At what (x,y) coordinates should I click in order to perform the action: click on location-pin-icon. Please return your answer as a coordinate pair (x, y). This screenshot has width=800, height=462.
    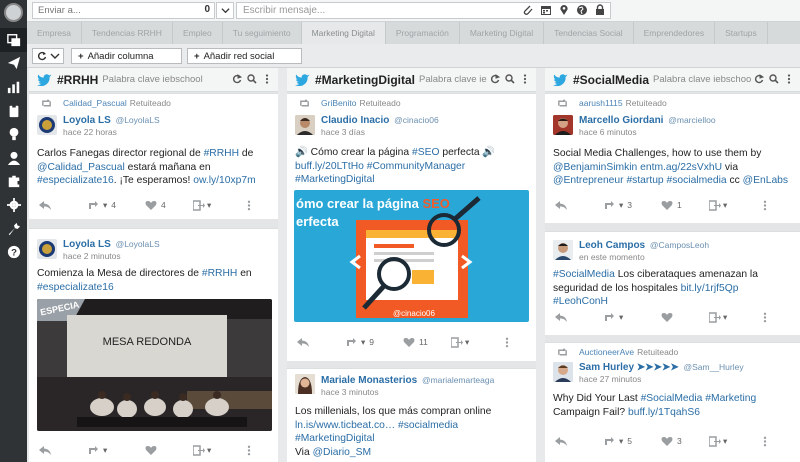
    Looking at the image, I should click on (564, 10).